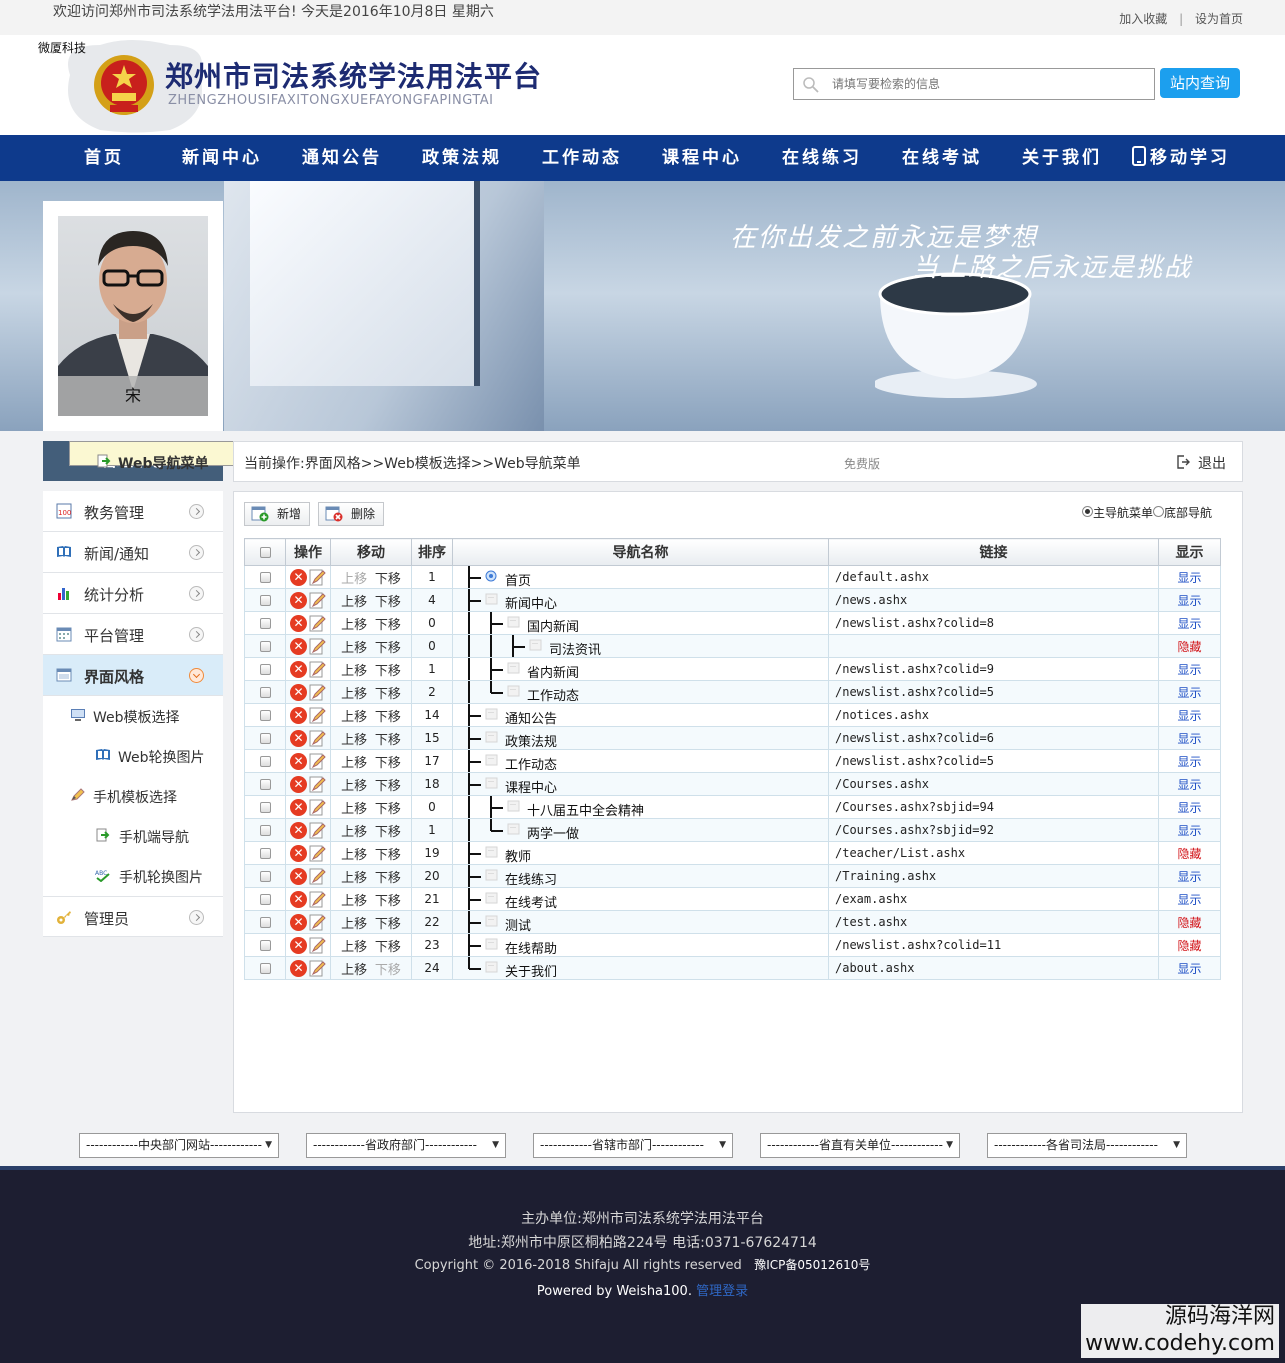  I want to click on sidebar-item-academic: 100 教务管理, so click(133, 511).